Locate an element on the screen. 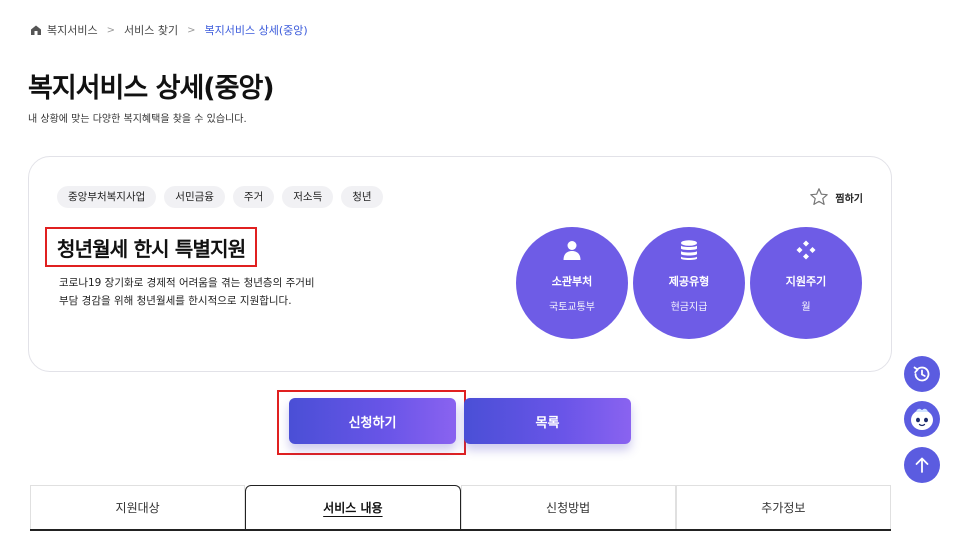 This screenshot has width=966, height=542. info-value: 월 is located at coordinates (806, 307).